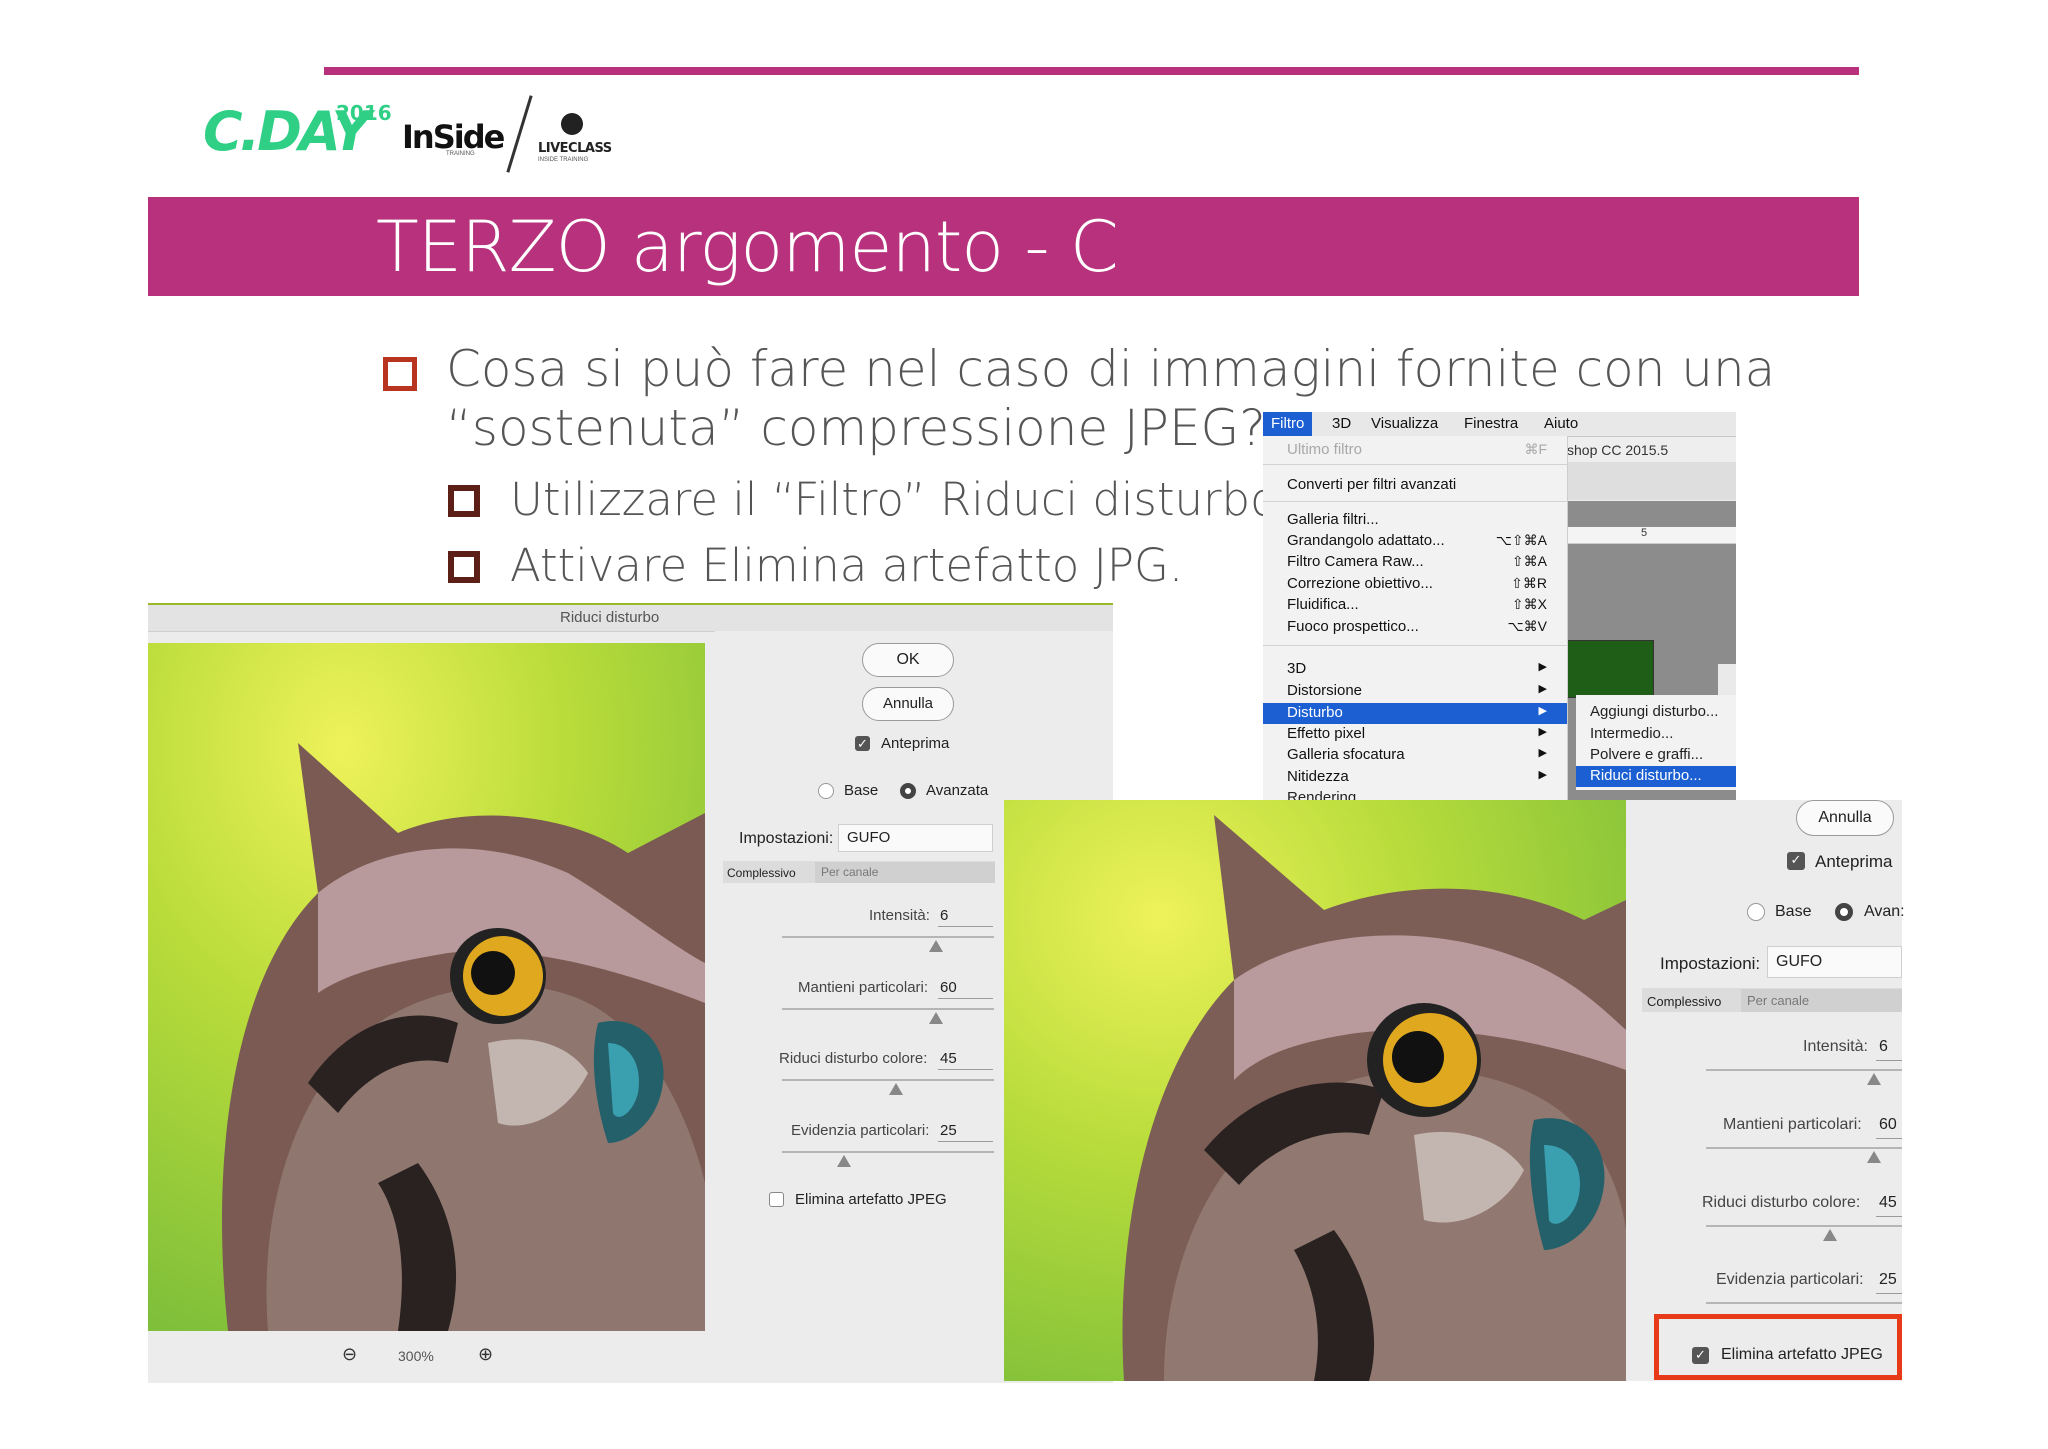 Image resolution: width=2048 pixels, height=1449 pixels. What do you see at coordinates (1346, 754) in the screenshot?
I see `menu-item-galleria-sfocatura: Galleria sfocatura` at bounding box center [1346, 754].